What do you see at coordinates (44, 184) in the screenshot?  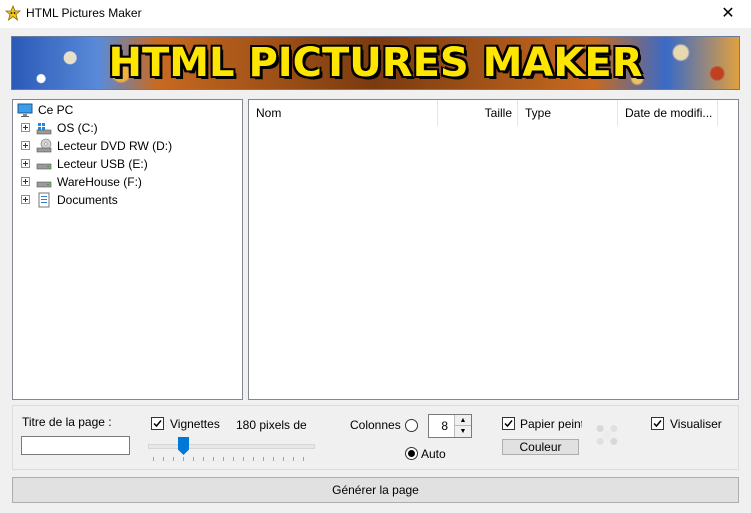 I see `drive-icon` at bounding box center [44, 184].